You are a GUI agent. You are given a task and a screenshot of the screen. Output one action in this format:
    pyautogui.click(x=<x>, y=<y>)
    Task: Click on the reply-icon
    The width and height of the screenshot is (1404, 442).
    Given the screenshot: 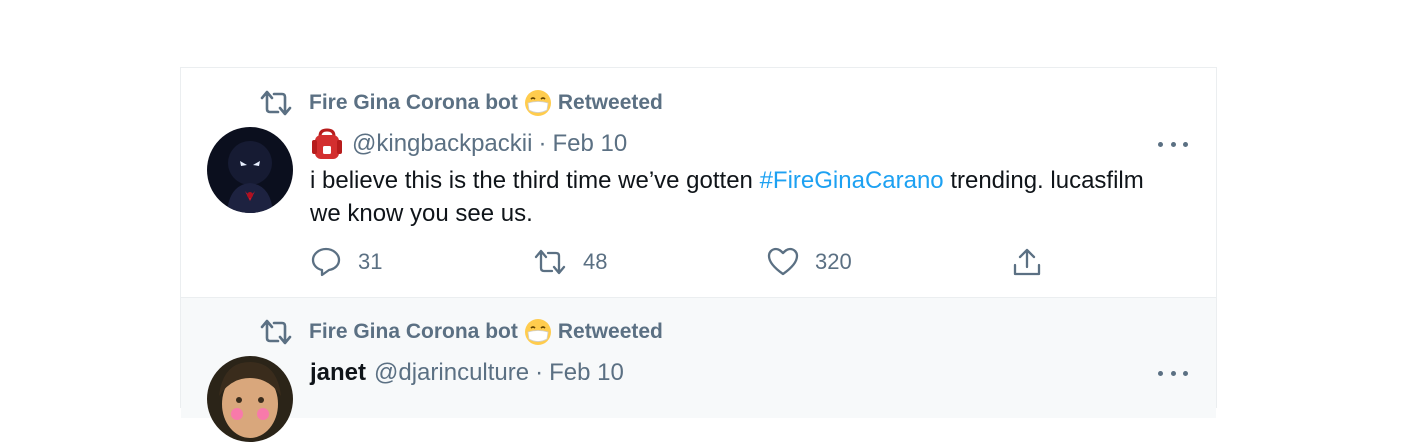 What is the action you would take?
    pyautogui.click(x=326, y=262)
    